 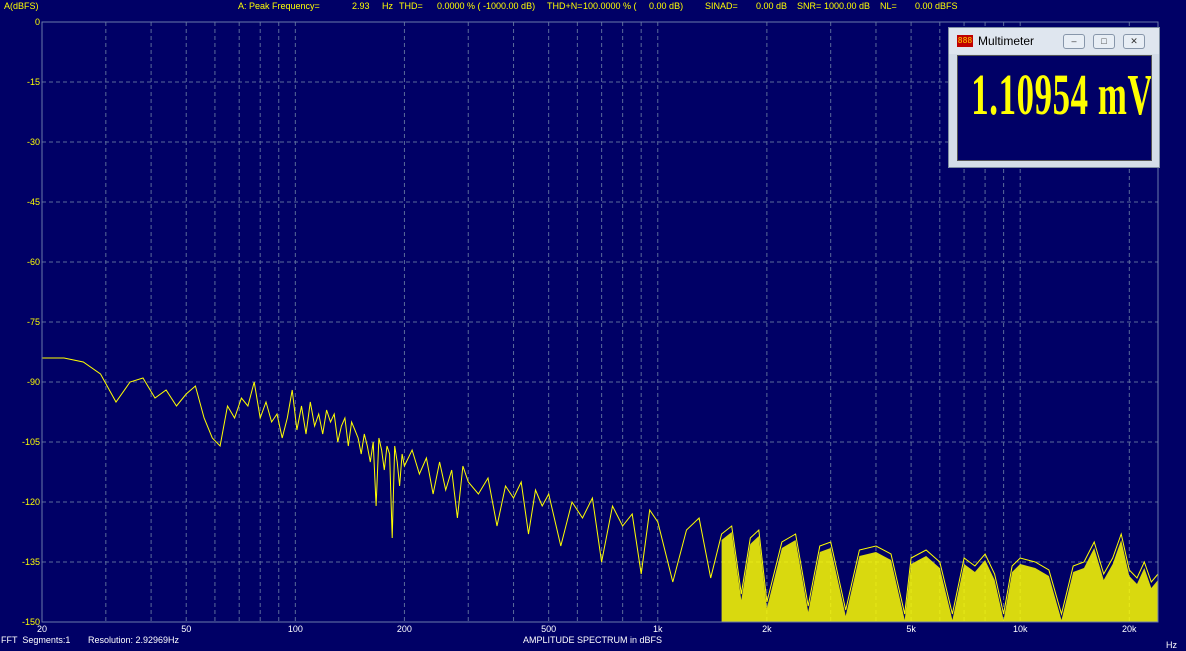 What do you see at coordinates (1006, 41) in the screenshot?
I see `multimeter-title: Multimeter` at bounding box center [1006, 41].